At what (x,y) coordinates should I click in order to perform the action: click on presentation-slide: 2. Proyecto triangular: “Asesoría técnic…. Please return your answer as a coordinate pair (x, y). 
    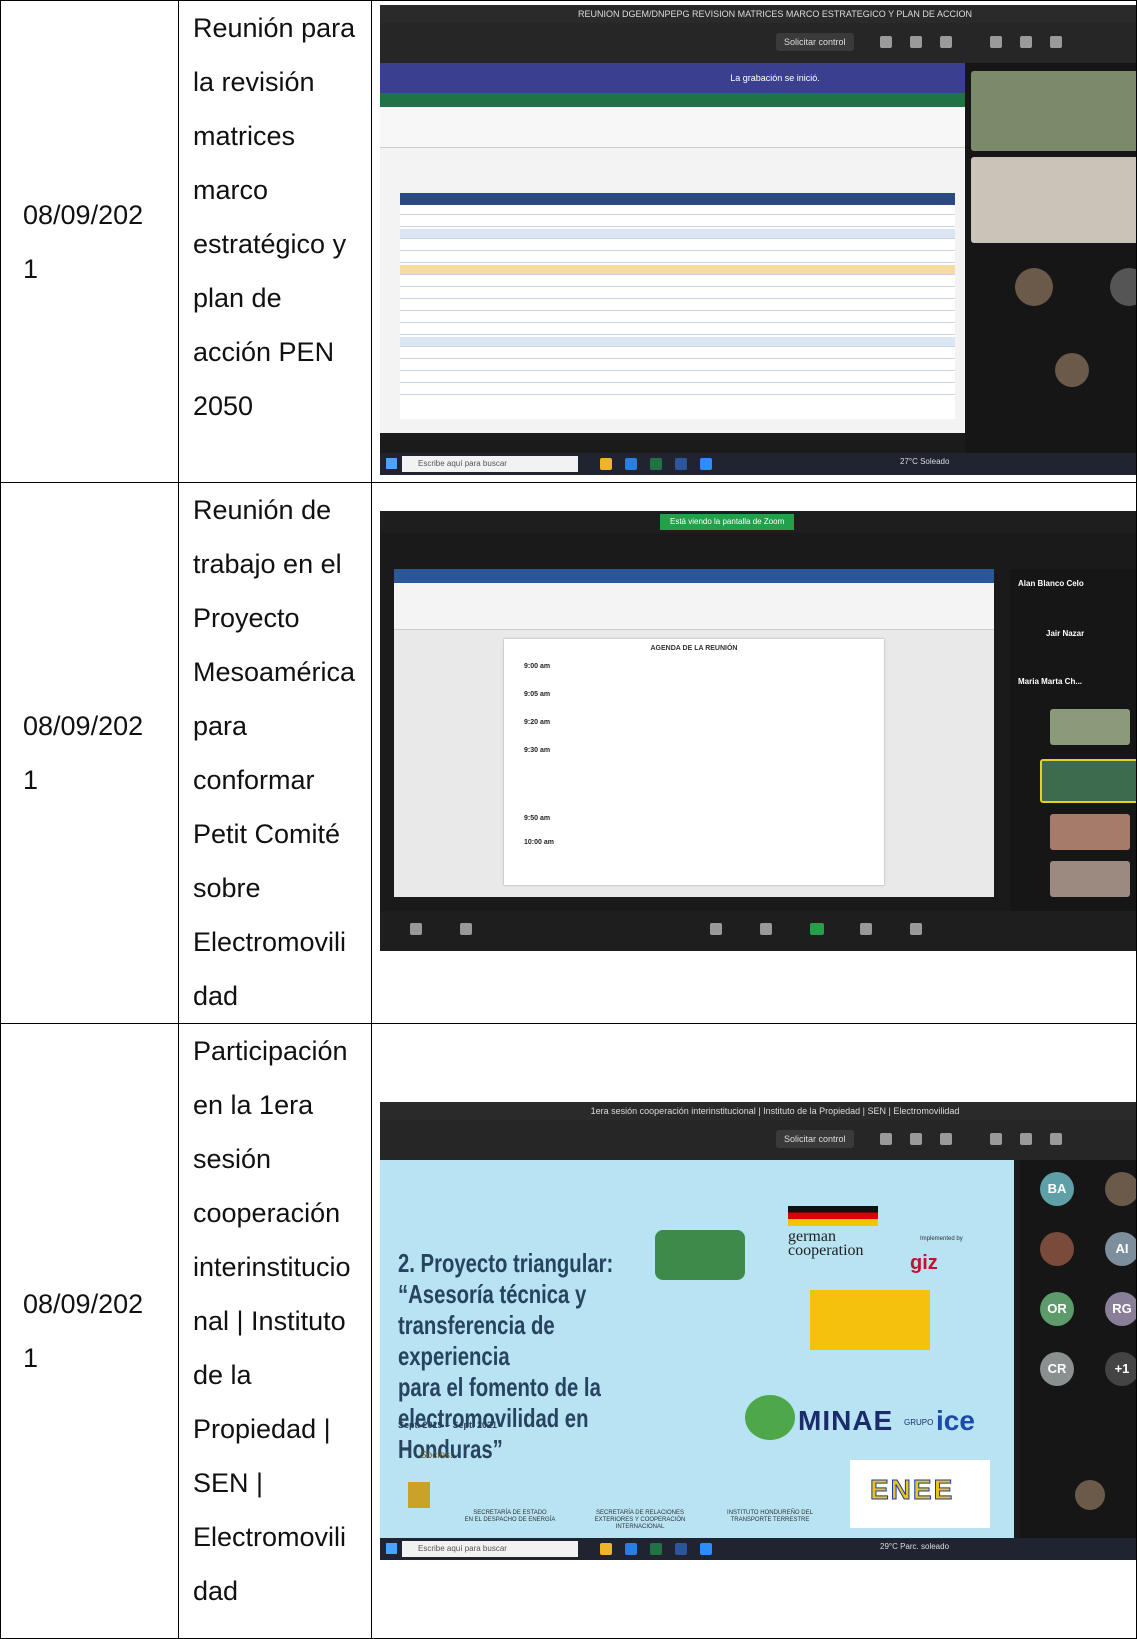
    Looking at the image, I should click on (697, 1349).